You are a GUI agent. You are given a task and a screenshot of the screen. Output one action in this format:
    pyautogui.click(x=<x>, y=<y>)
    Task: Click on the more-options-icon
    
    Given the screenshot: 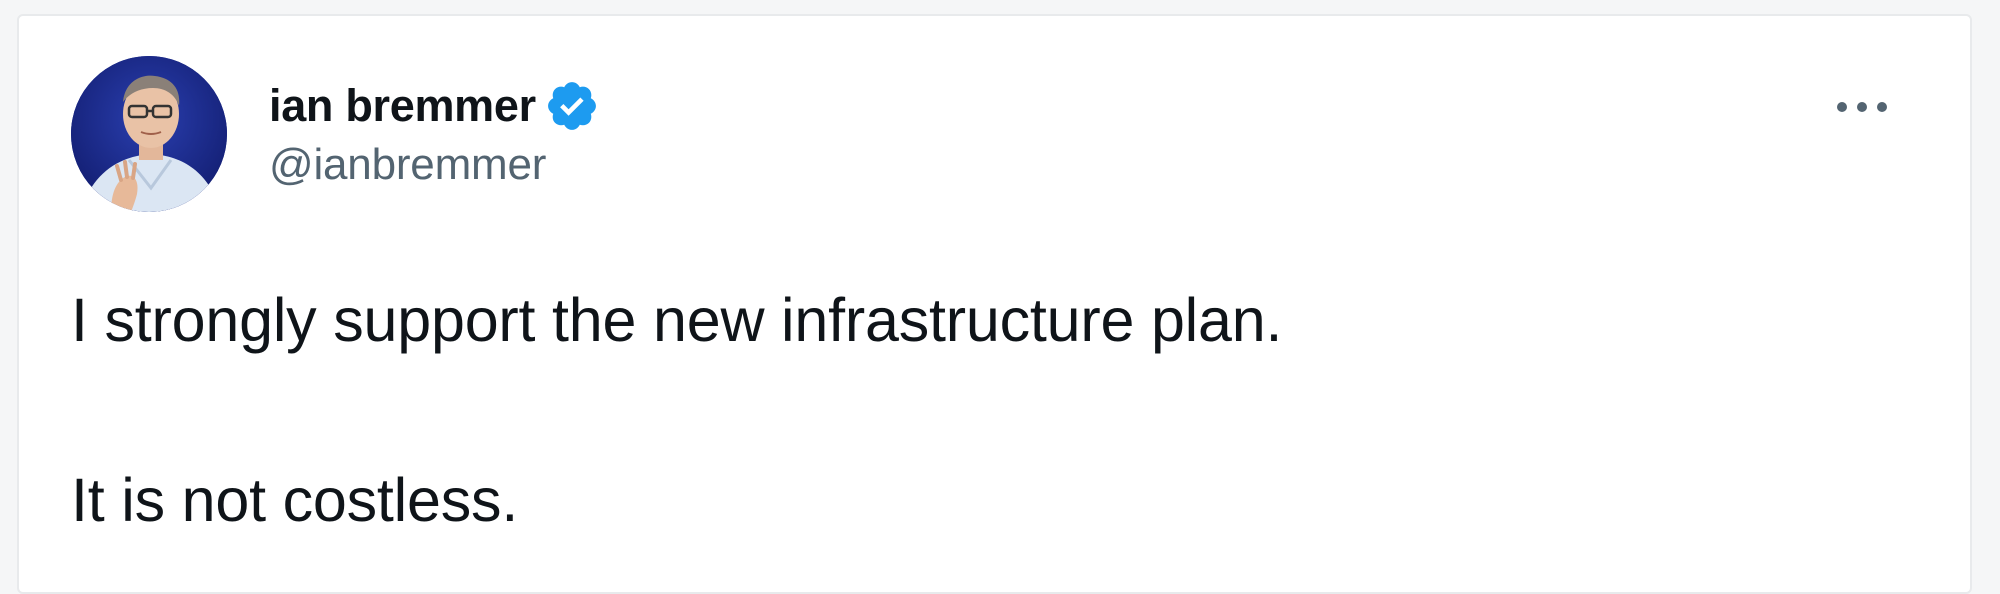 What is the action you would take?
    pyautogui.click(x=1862, y=107)
    